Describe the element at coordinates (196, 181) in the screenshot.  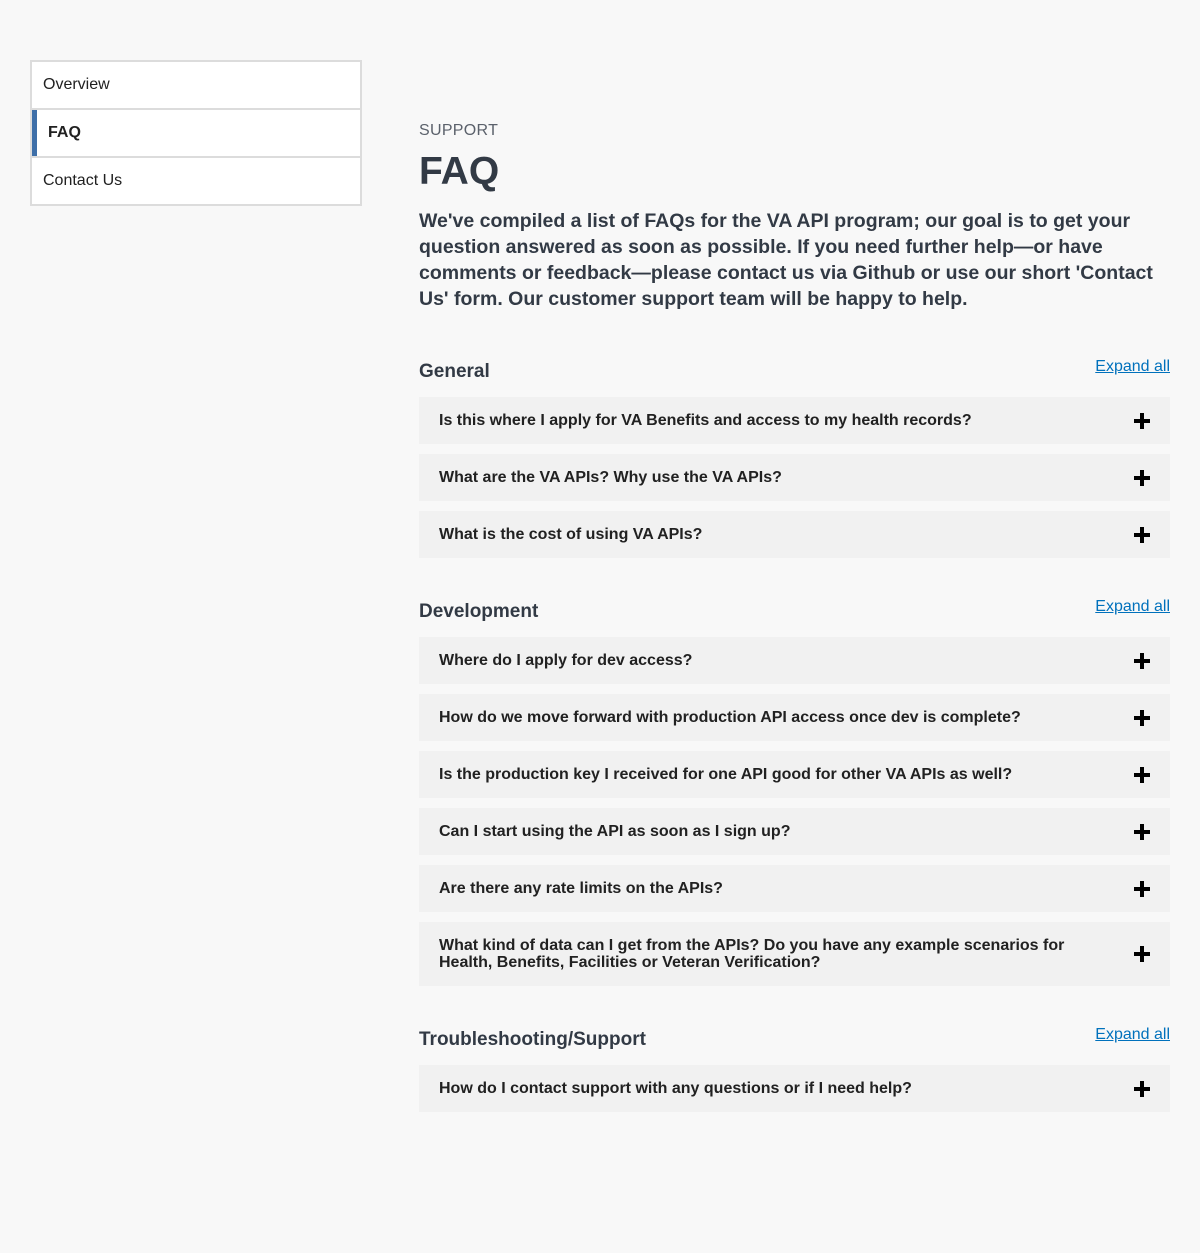
I see `sidenav-item-contact-us: Contact Us` at that location.